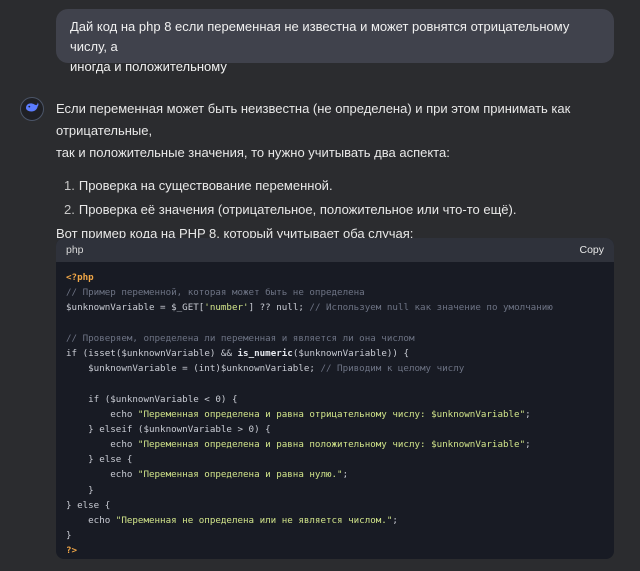 This screenshot has height=571, width=640. What do you see at coordinates (591, 250) in the screenshot?
I see `copy-button: Copy` at bounding box center [591, 250].